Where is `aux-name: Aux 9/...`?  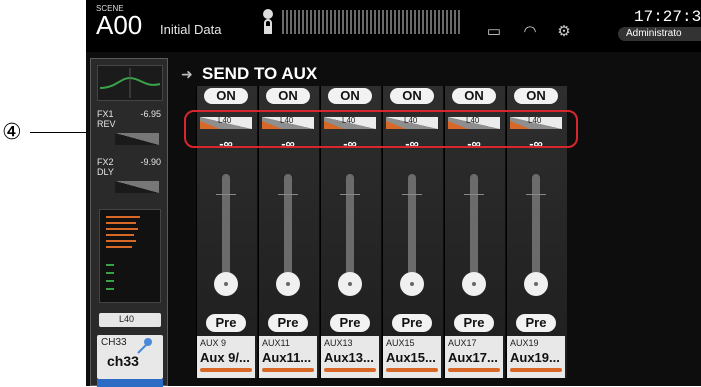
aux-name: Aux 9/... is located at coordinates (225, 357).